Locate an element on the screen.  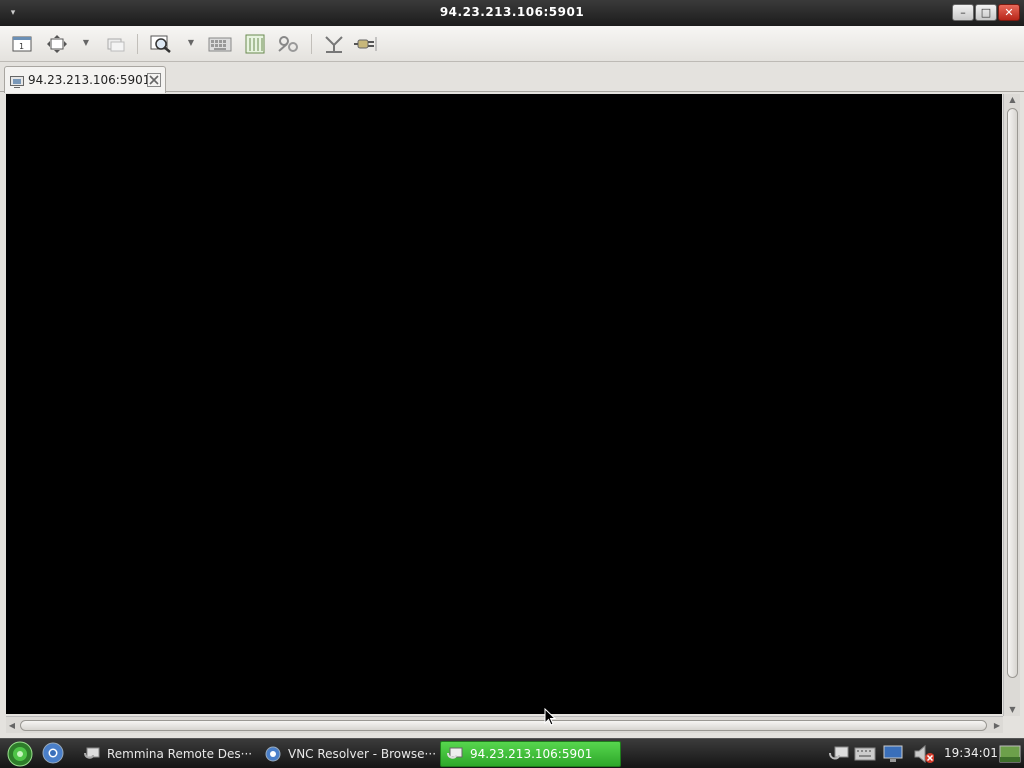
preferences-icon is located at coordinates (255, 44).